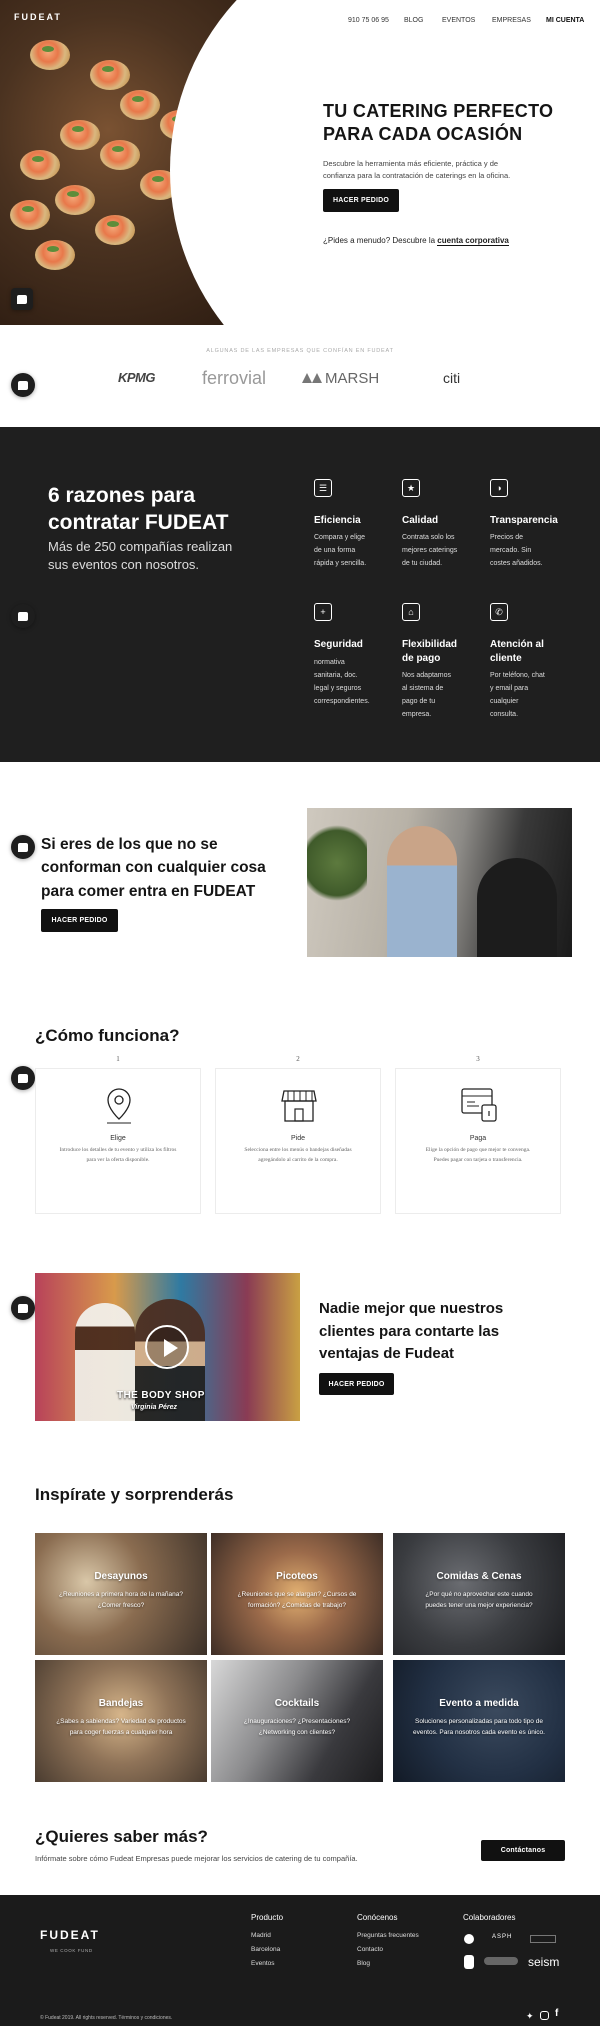 The width and height of the screenshot is (600, 2026). I want to click on step-number: 3, so click(478, 1059).